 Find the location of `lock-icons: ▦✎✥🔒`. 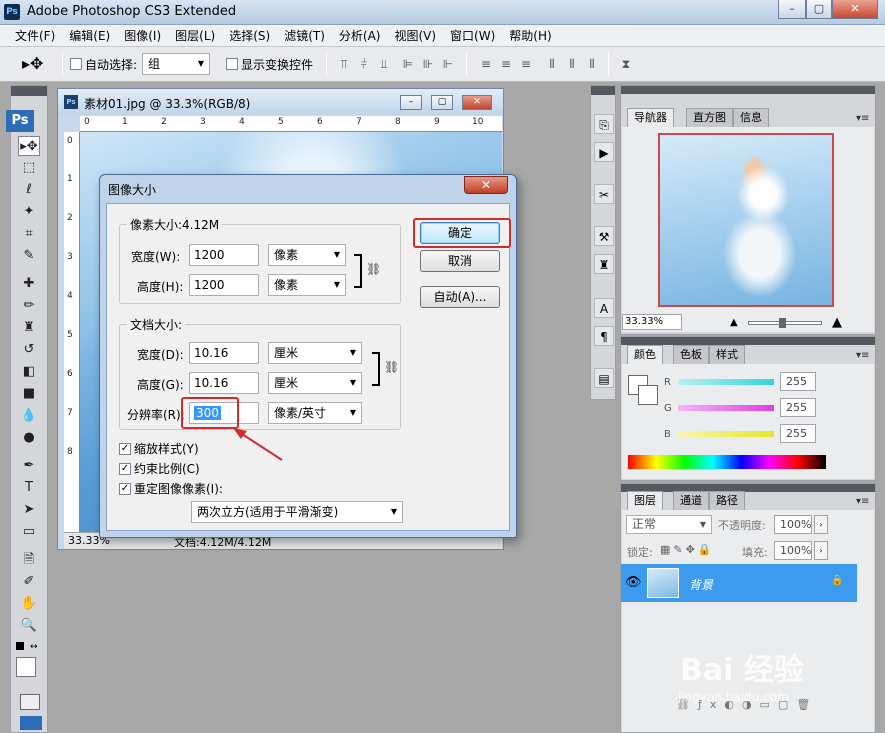

lock-icons: ▦✎✥🔒 is located at coordinates (687, 549).